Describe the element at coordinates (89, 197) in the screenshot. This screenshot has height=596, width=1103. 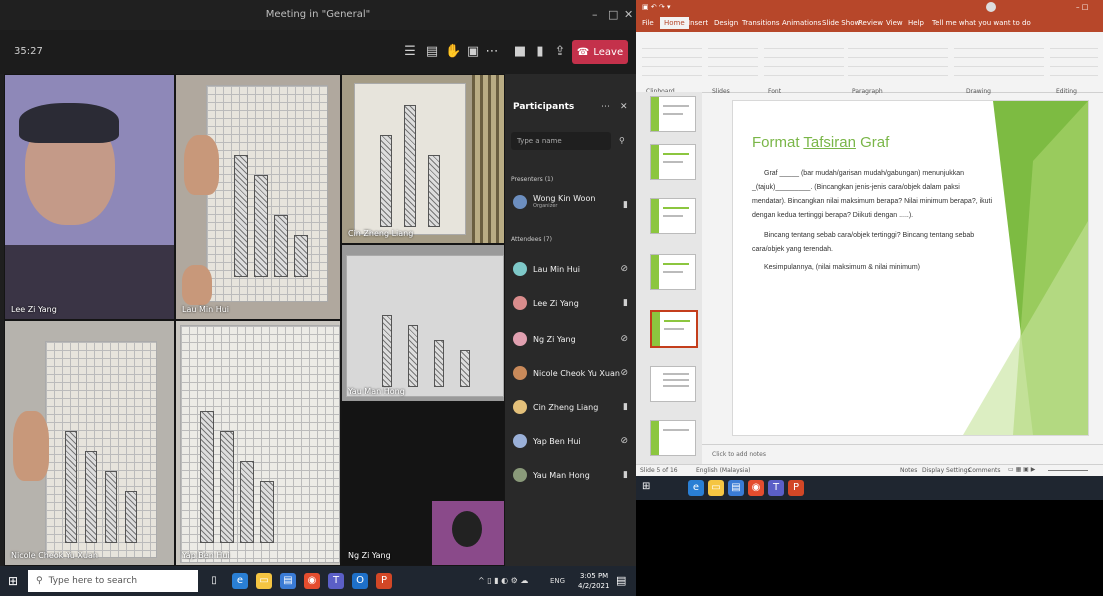
I see `video-tile: Lee Zi Yang` at that location.